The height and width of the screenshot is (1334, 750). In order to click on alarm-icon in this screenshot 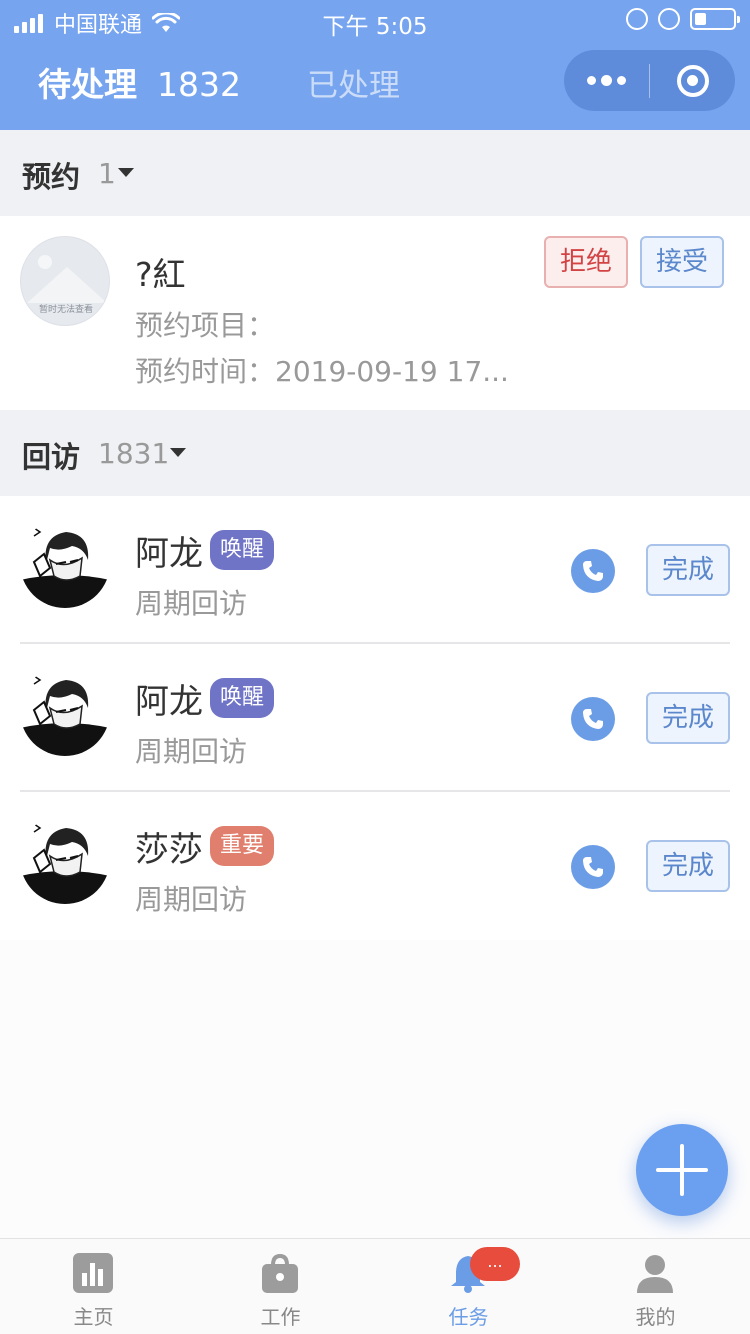, I will do `click(669, 19)`.